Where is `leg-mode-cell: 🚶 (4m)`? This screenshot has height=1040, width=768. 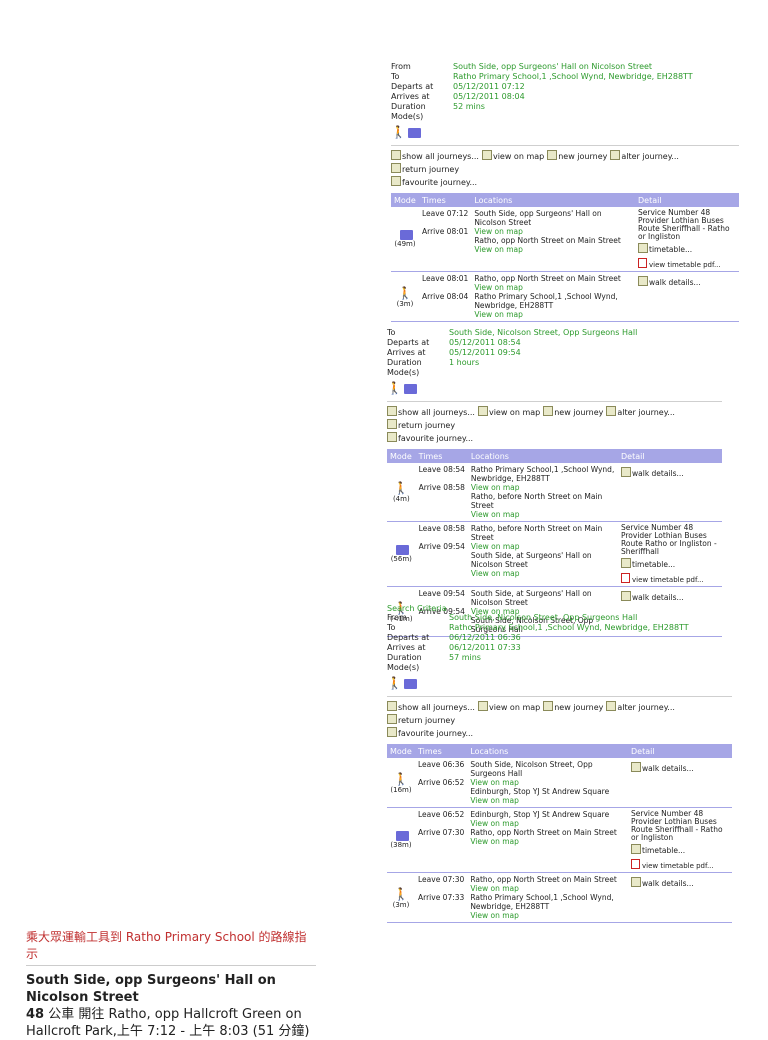
leg-mode-cell: 🚶 (4m) is located at coordinates (401, 492).